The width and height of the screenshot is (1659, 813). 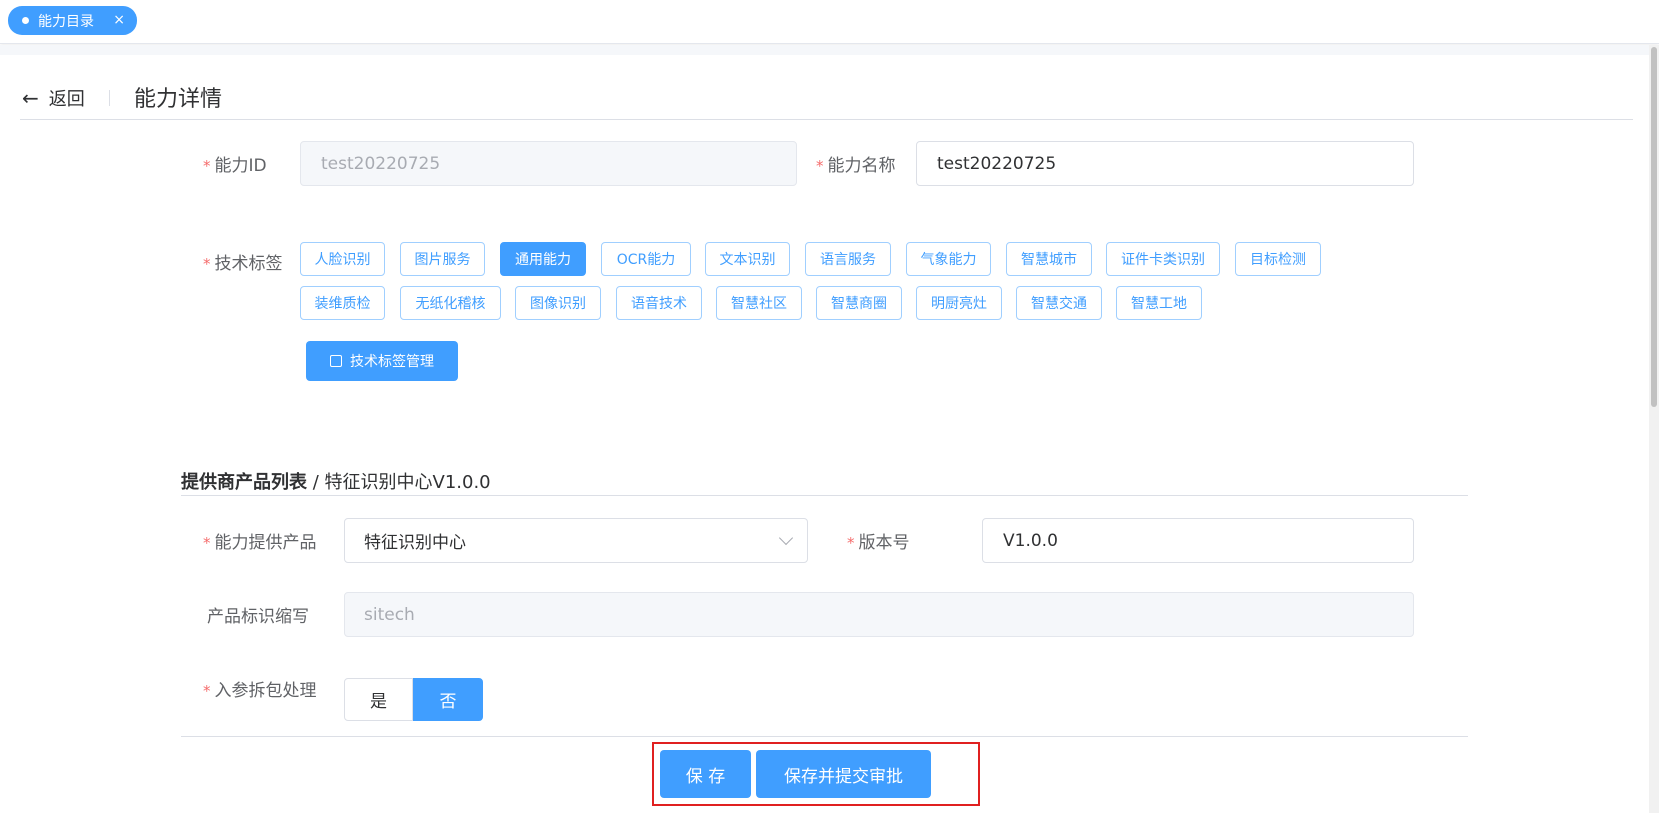 I want to click on ability-id-label: * 能力ID, so click(x=235, y=163).